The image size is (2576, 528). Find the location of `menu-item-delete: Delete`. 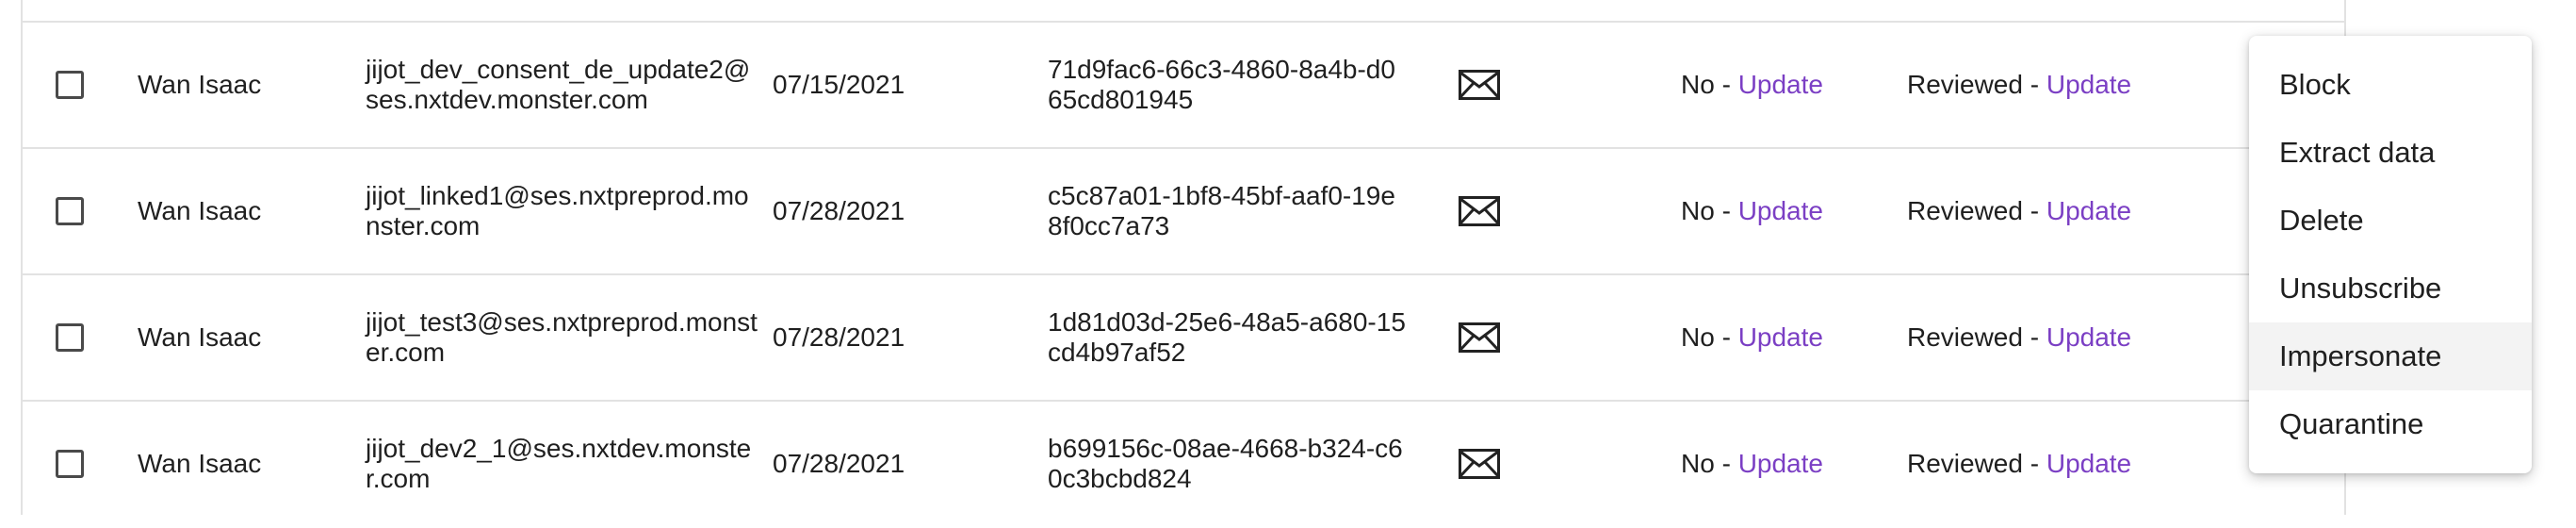

menu-item-delete: Delete is located at coordinates (2390, 221).